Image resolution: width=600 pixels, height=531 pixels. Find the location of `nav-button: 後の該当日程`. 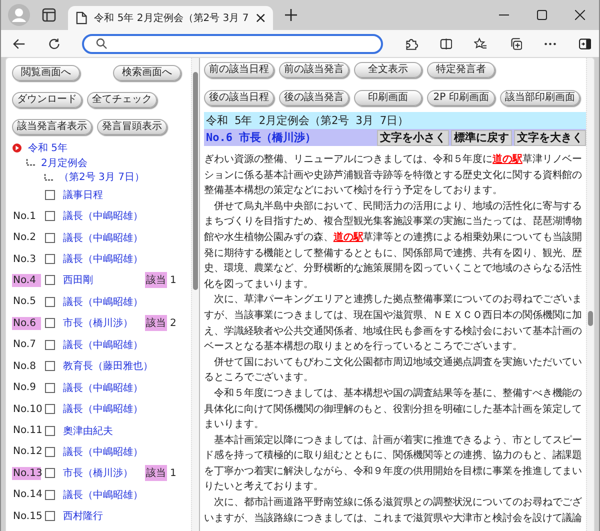

nav-button: 後の該当日程 is located at coordinates (239, 98).